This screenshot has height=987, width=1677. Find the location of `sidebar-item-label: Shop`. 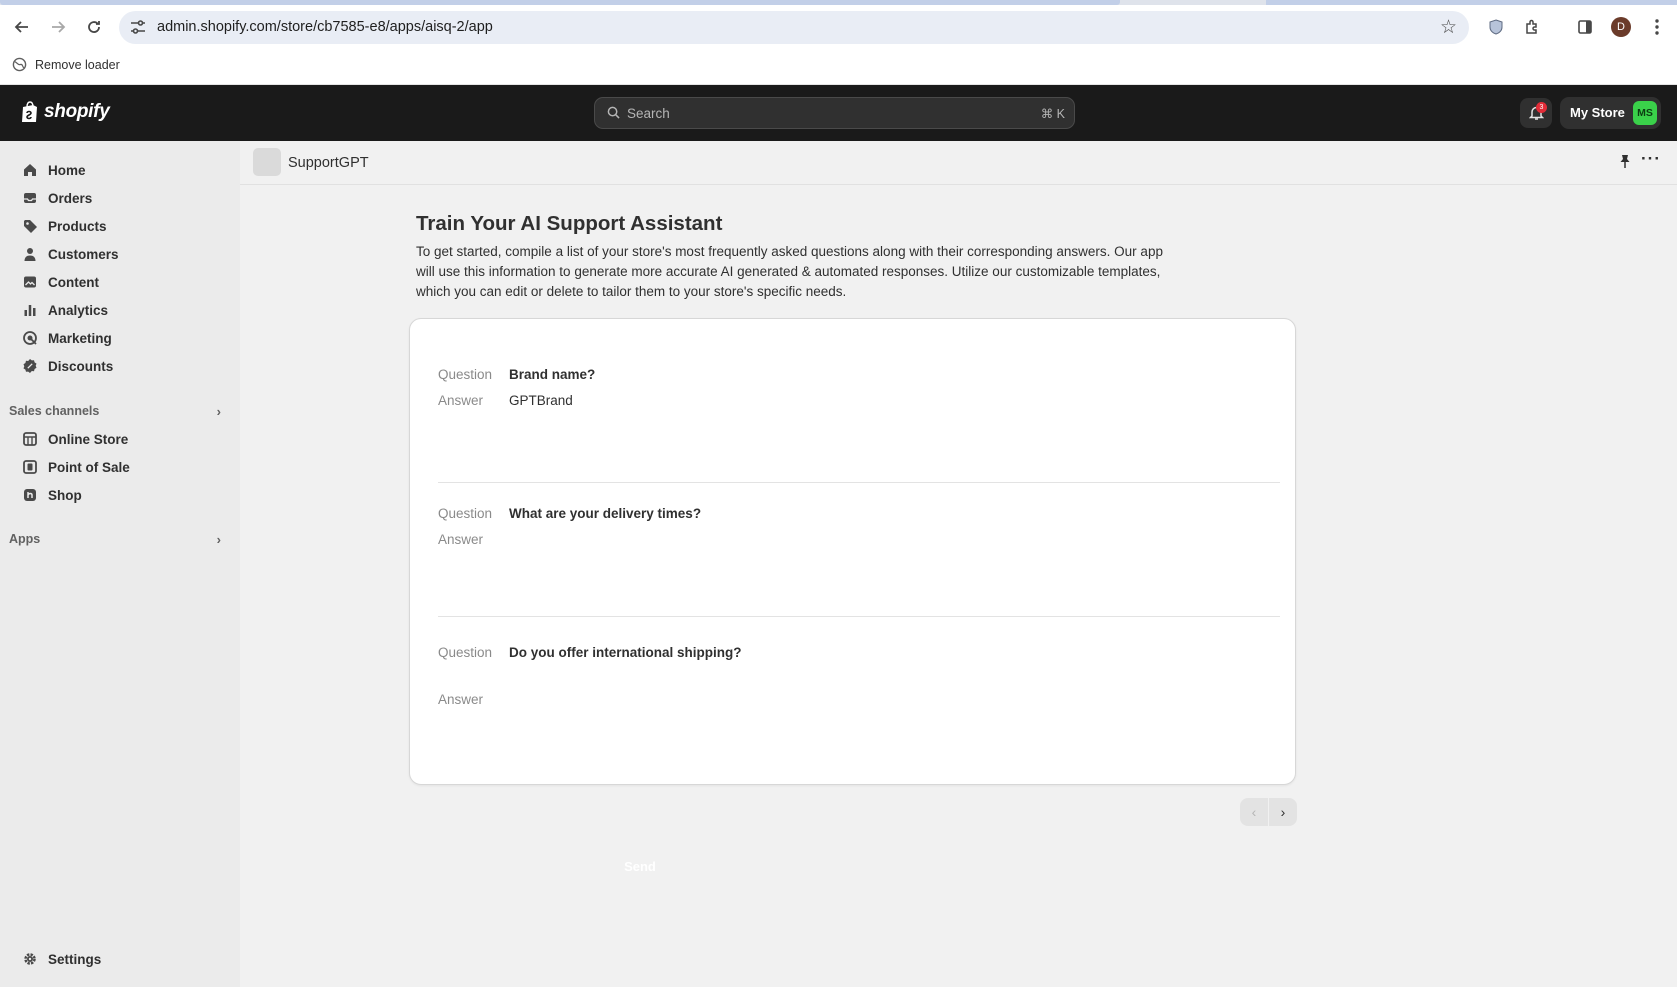

sidebar-item-label: Shop is located at coordinates (65, 495).